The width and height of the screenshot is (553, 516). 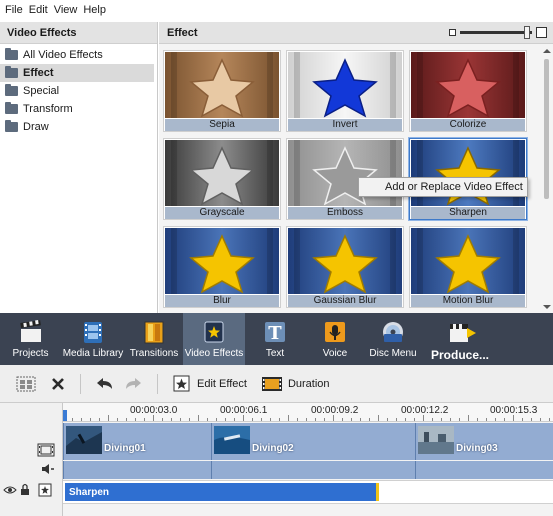 I want to click on audio-mute-speaker-icon, so click(x=48, y=469).